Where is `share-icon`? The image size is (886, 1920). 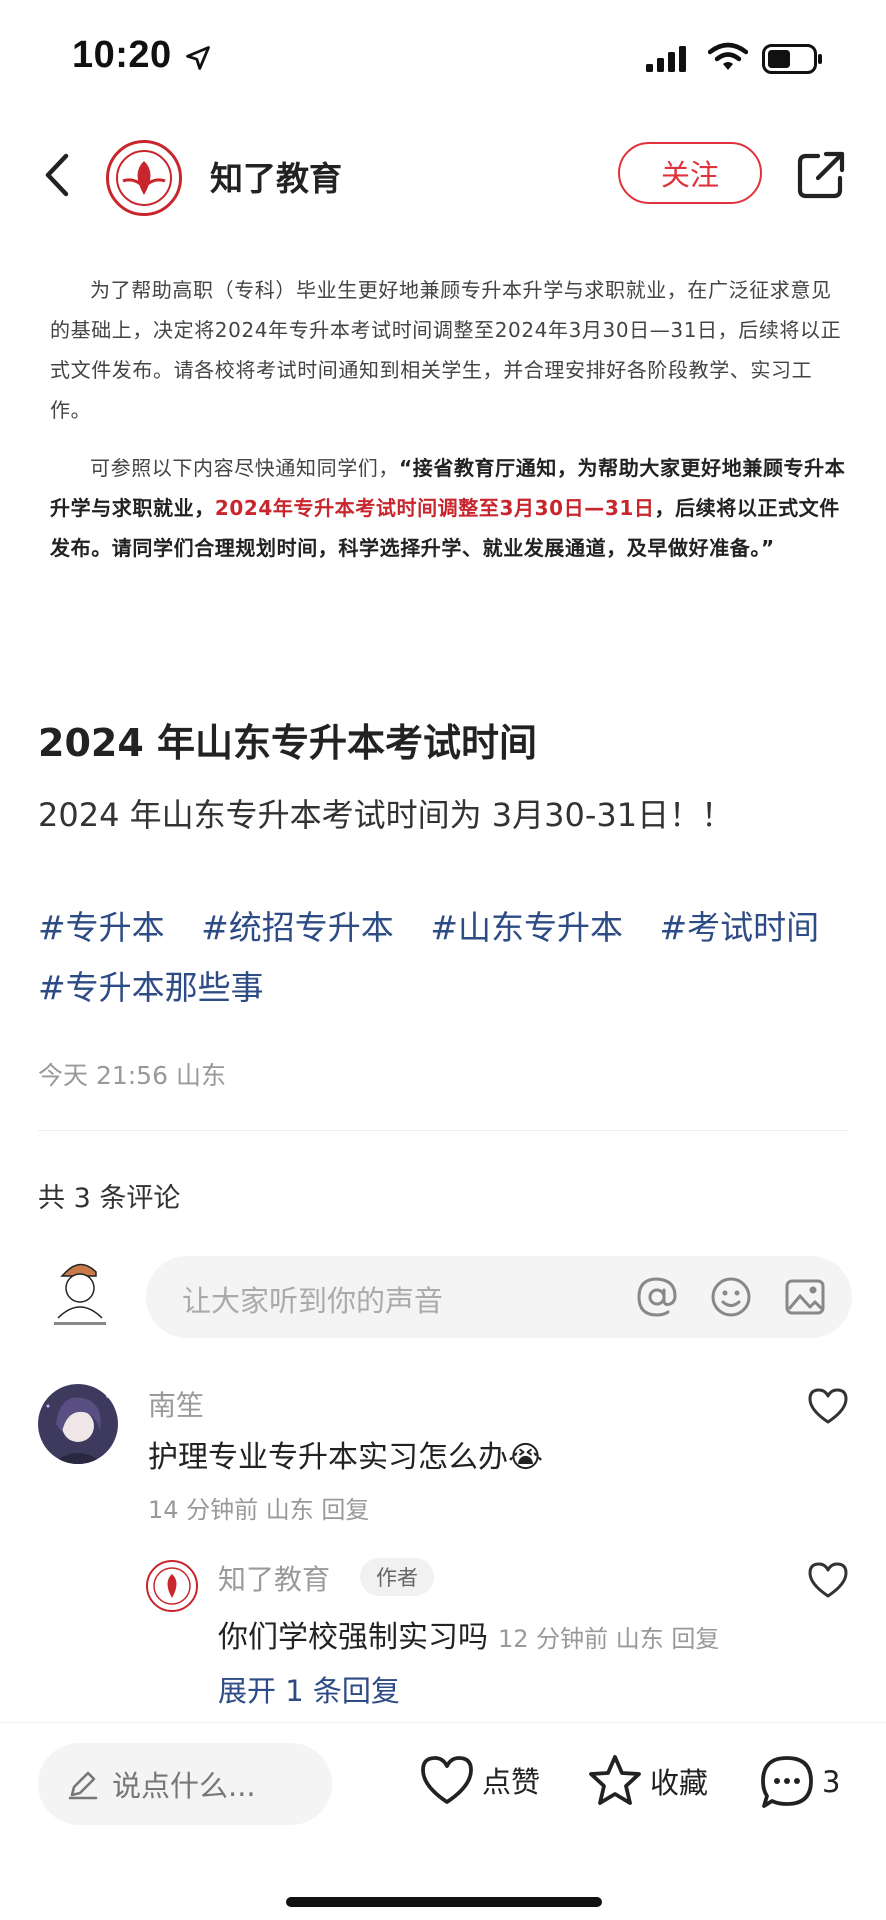
share-icon is located at coordinates (821, 175).